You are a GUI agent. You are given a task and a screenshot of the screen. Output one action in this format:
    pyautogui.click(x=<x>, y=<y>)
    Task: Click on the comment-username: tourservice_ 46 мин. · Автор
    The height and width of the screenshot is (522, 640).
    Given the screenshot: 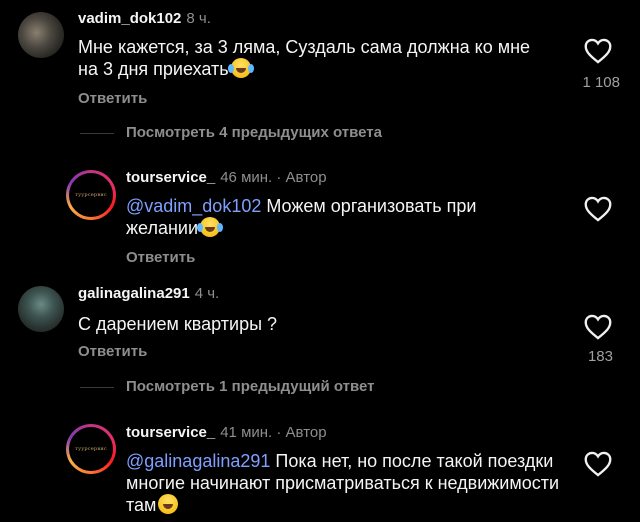 What is the action you would take?
    pyautogui.click(x=226, y=177)
    